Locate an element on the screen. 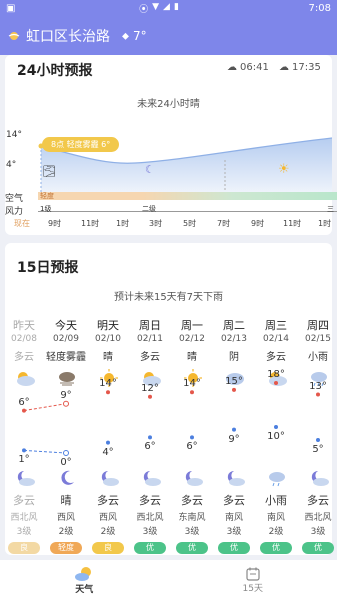 This screenshot has width=337, height=600. aqi-start-label: 轻度 is located at coordinates (47, 196).